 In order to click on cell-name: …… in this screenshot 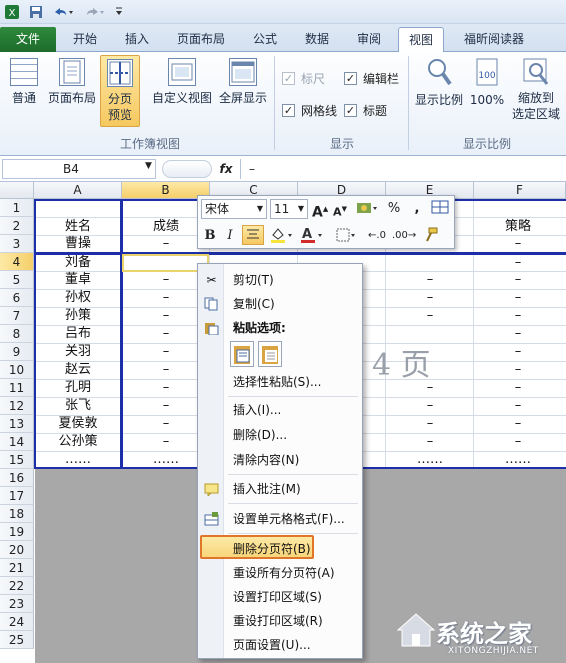, I will do `click(78, 460)`.